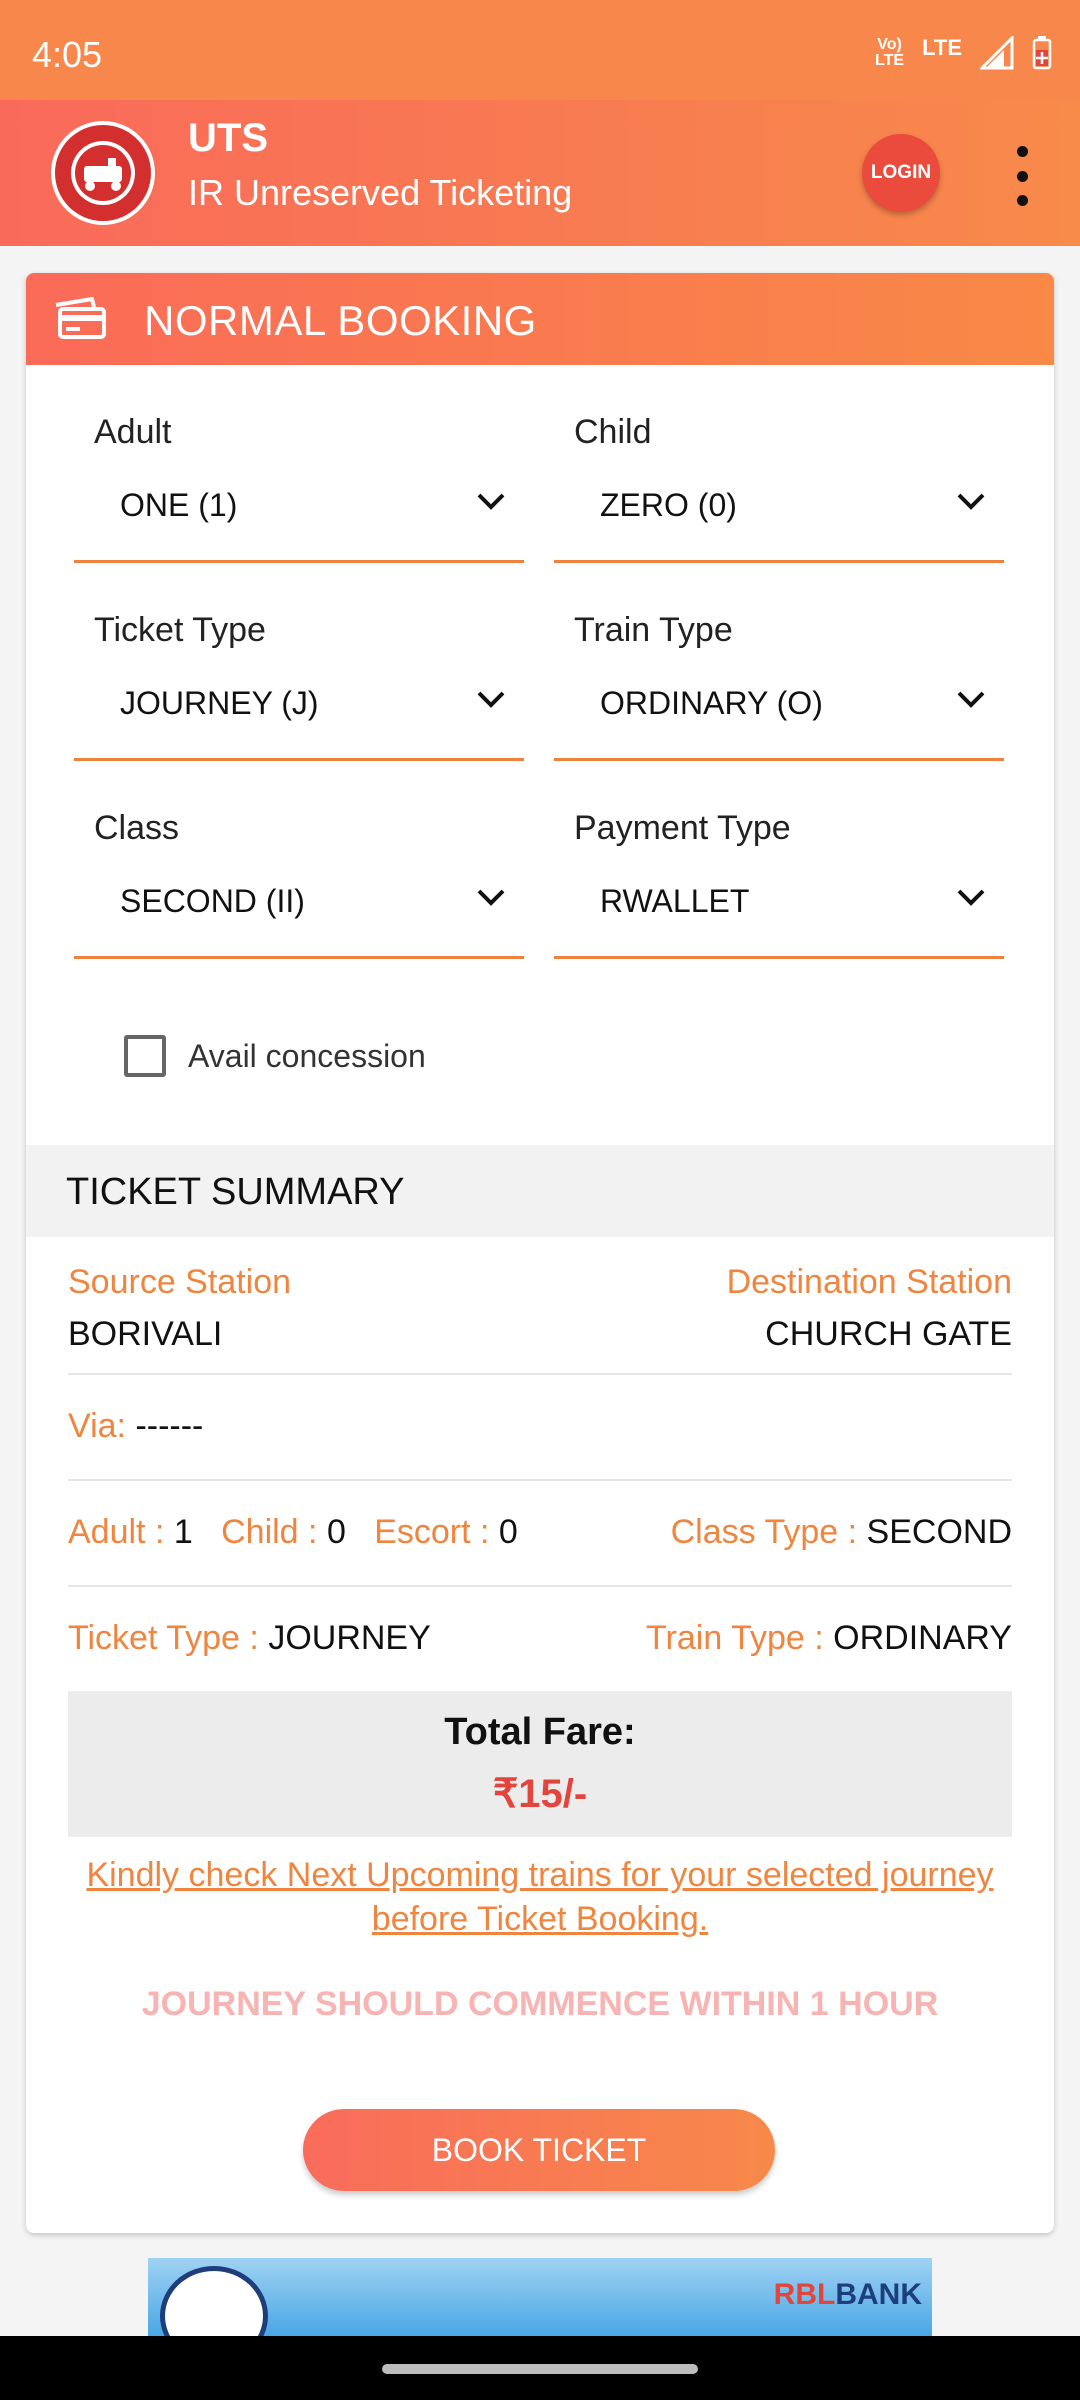 Image resolution: width=1080 pixels, height=2400 pixels. Describe the element at coordinates (307, 1055) in the screenshot. I see `avail-concession-label: Avail concession` at that location.